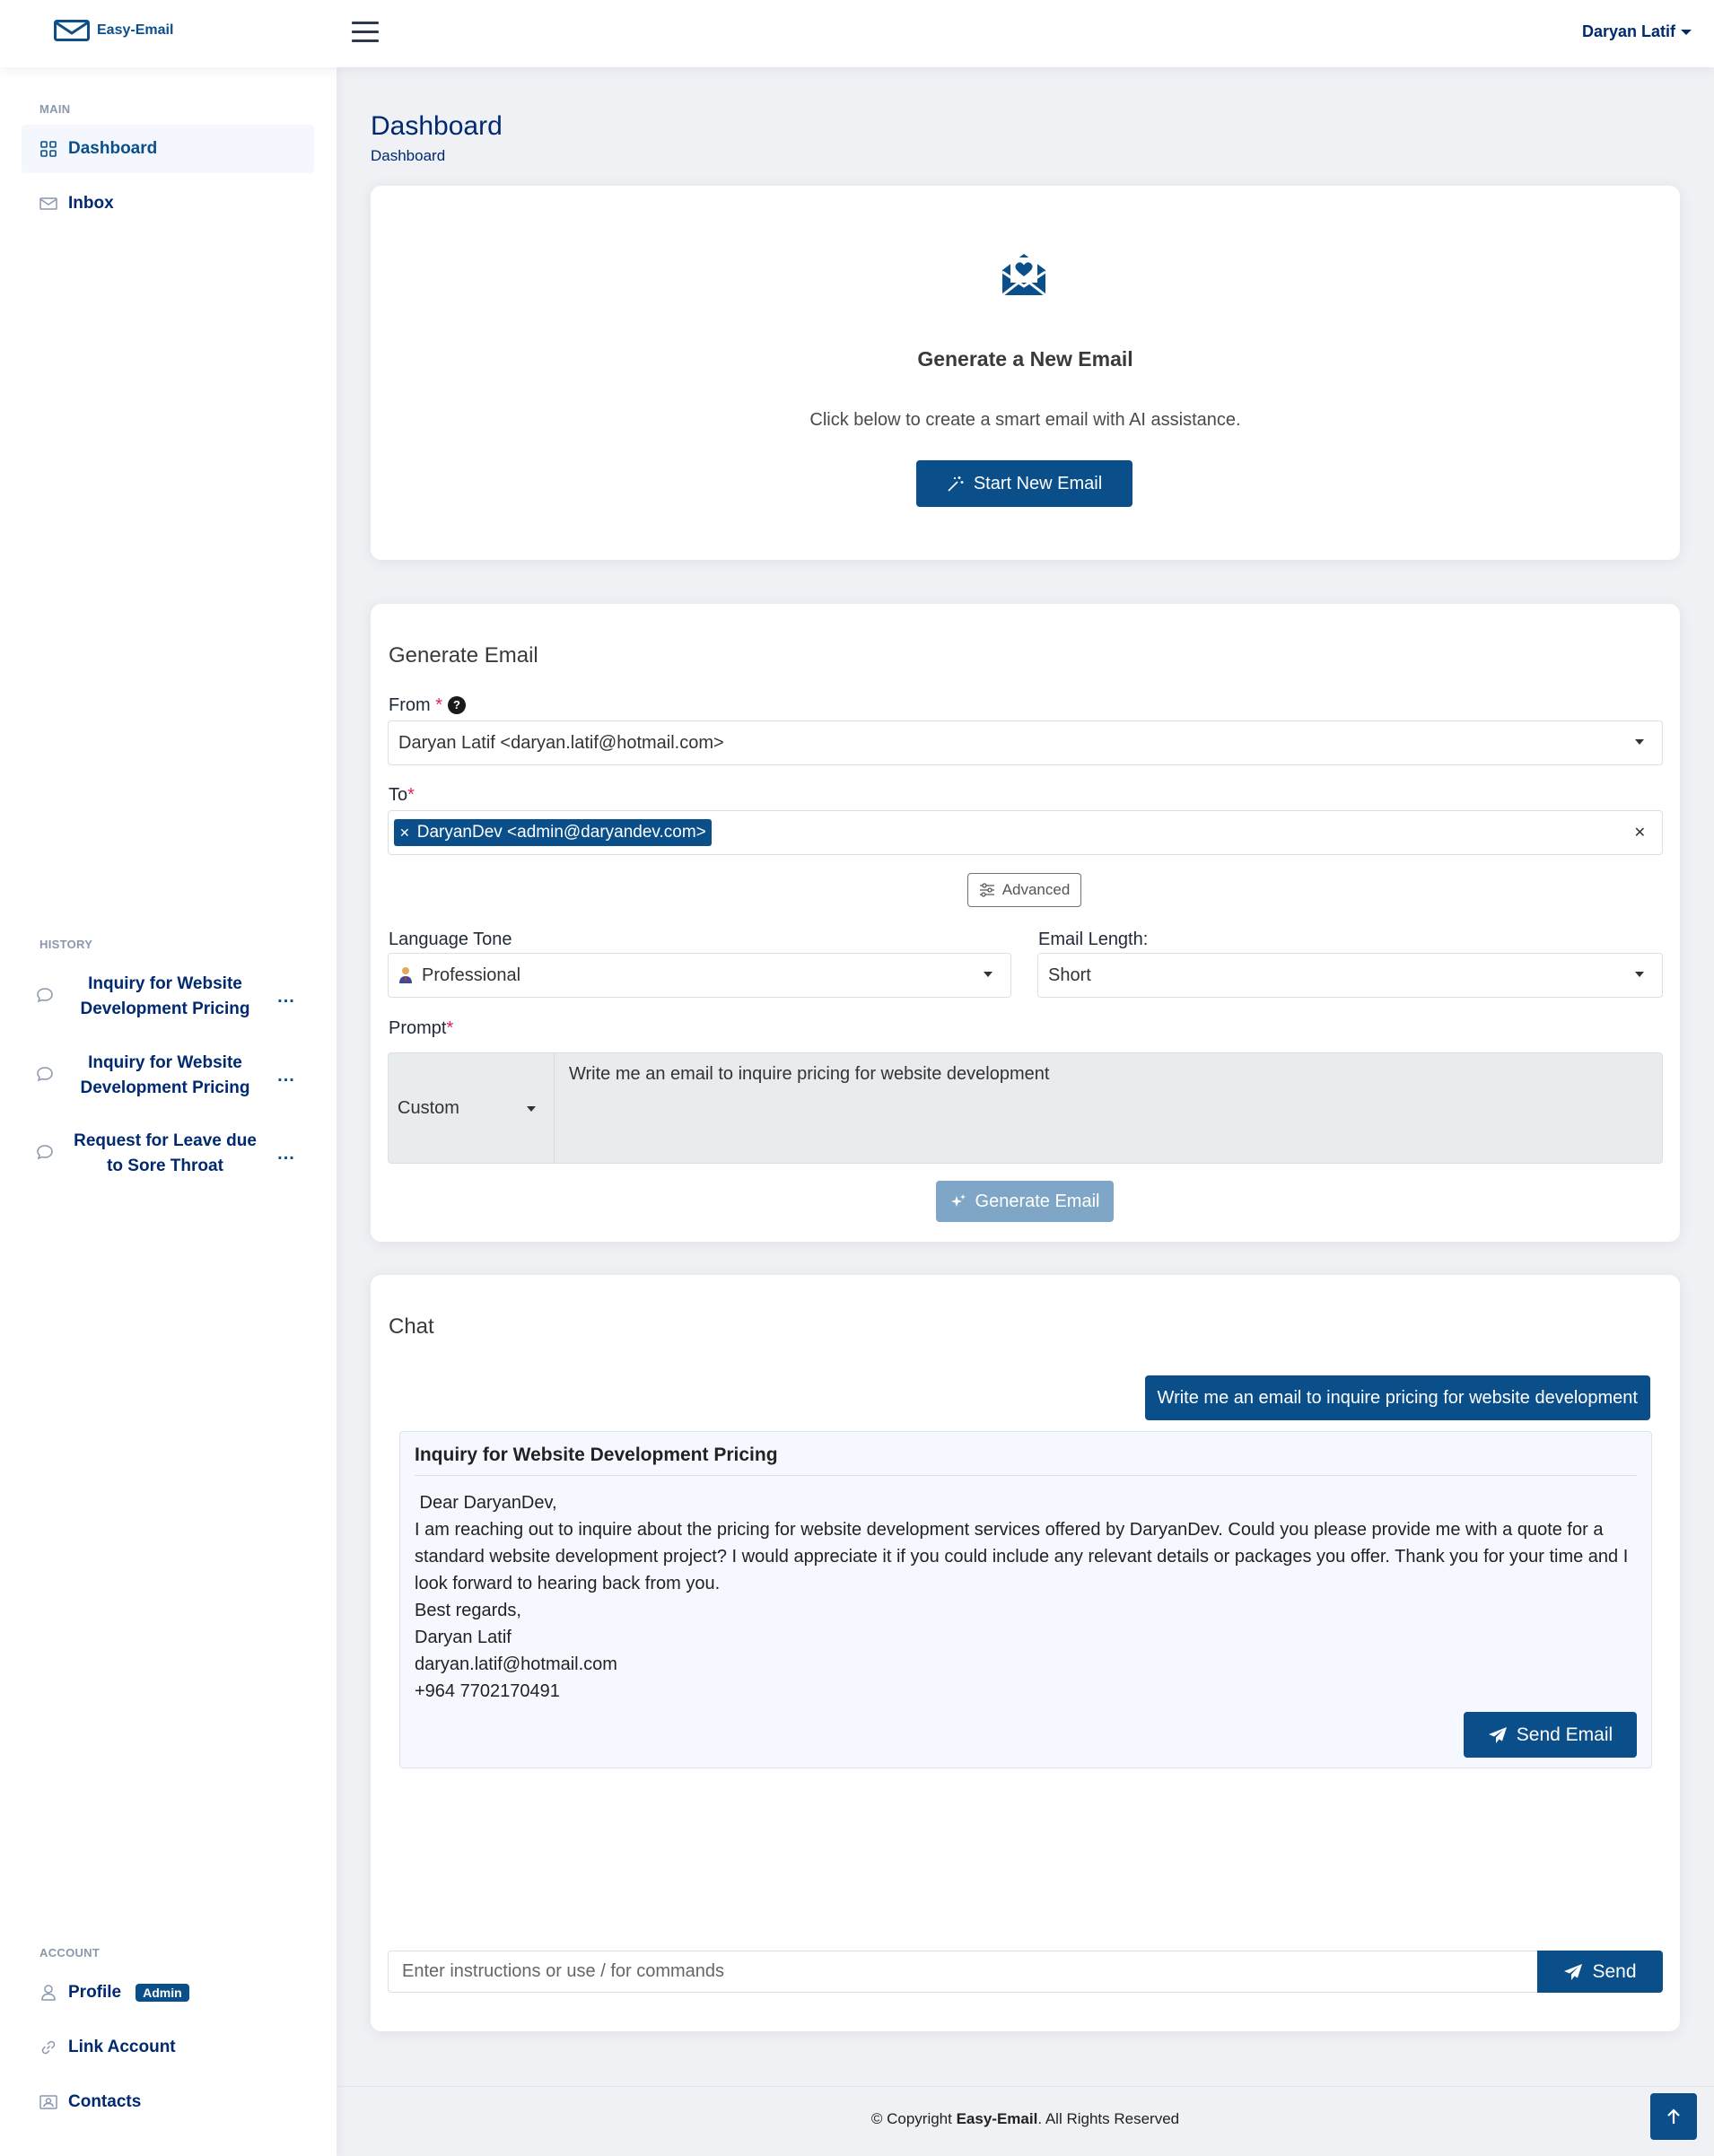 The height and width of the screenshot is (2156, 1714). What do you see at coordinates (486, 1503) in the screenshot?
I see `reply-line: Dear DaryanDev,` at bounding box center [486, 1503].